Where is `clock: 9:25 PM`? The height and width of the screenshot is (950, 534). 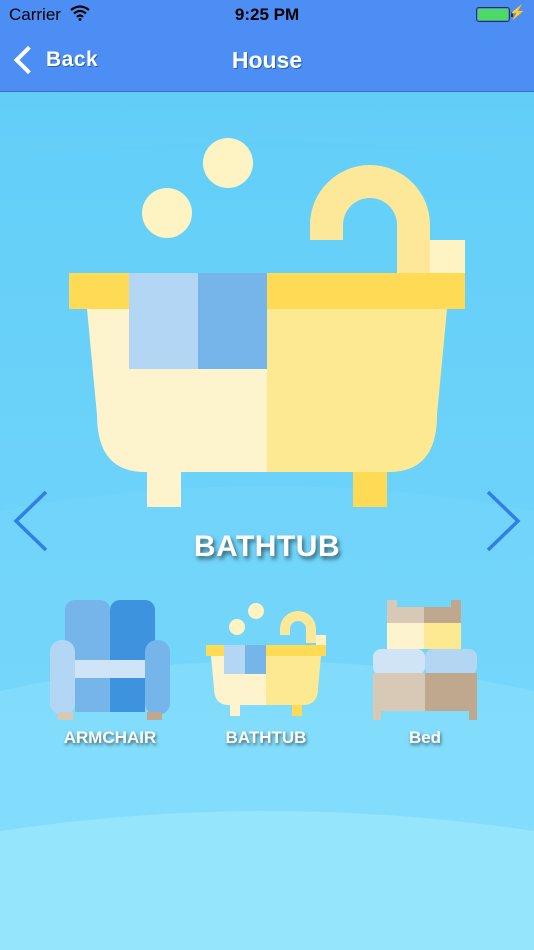 clock: 9:25 PM is located at coordinates (267, 14).